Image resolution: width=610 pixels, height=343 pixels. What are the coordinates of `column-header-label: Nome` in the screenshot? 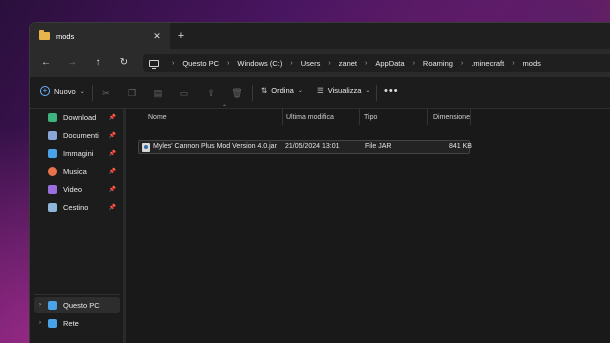 It's located at (157, 117).